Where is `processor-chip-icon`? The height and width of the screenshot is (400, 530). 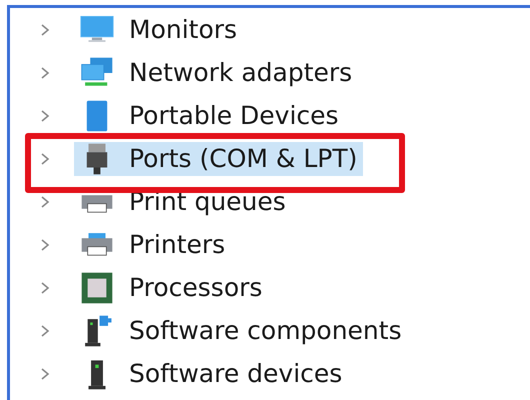 processor-chip-icon is located at coordinates (97, 287).